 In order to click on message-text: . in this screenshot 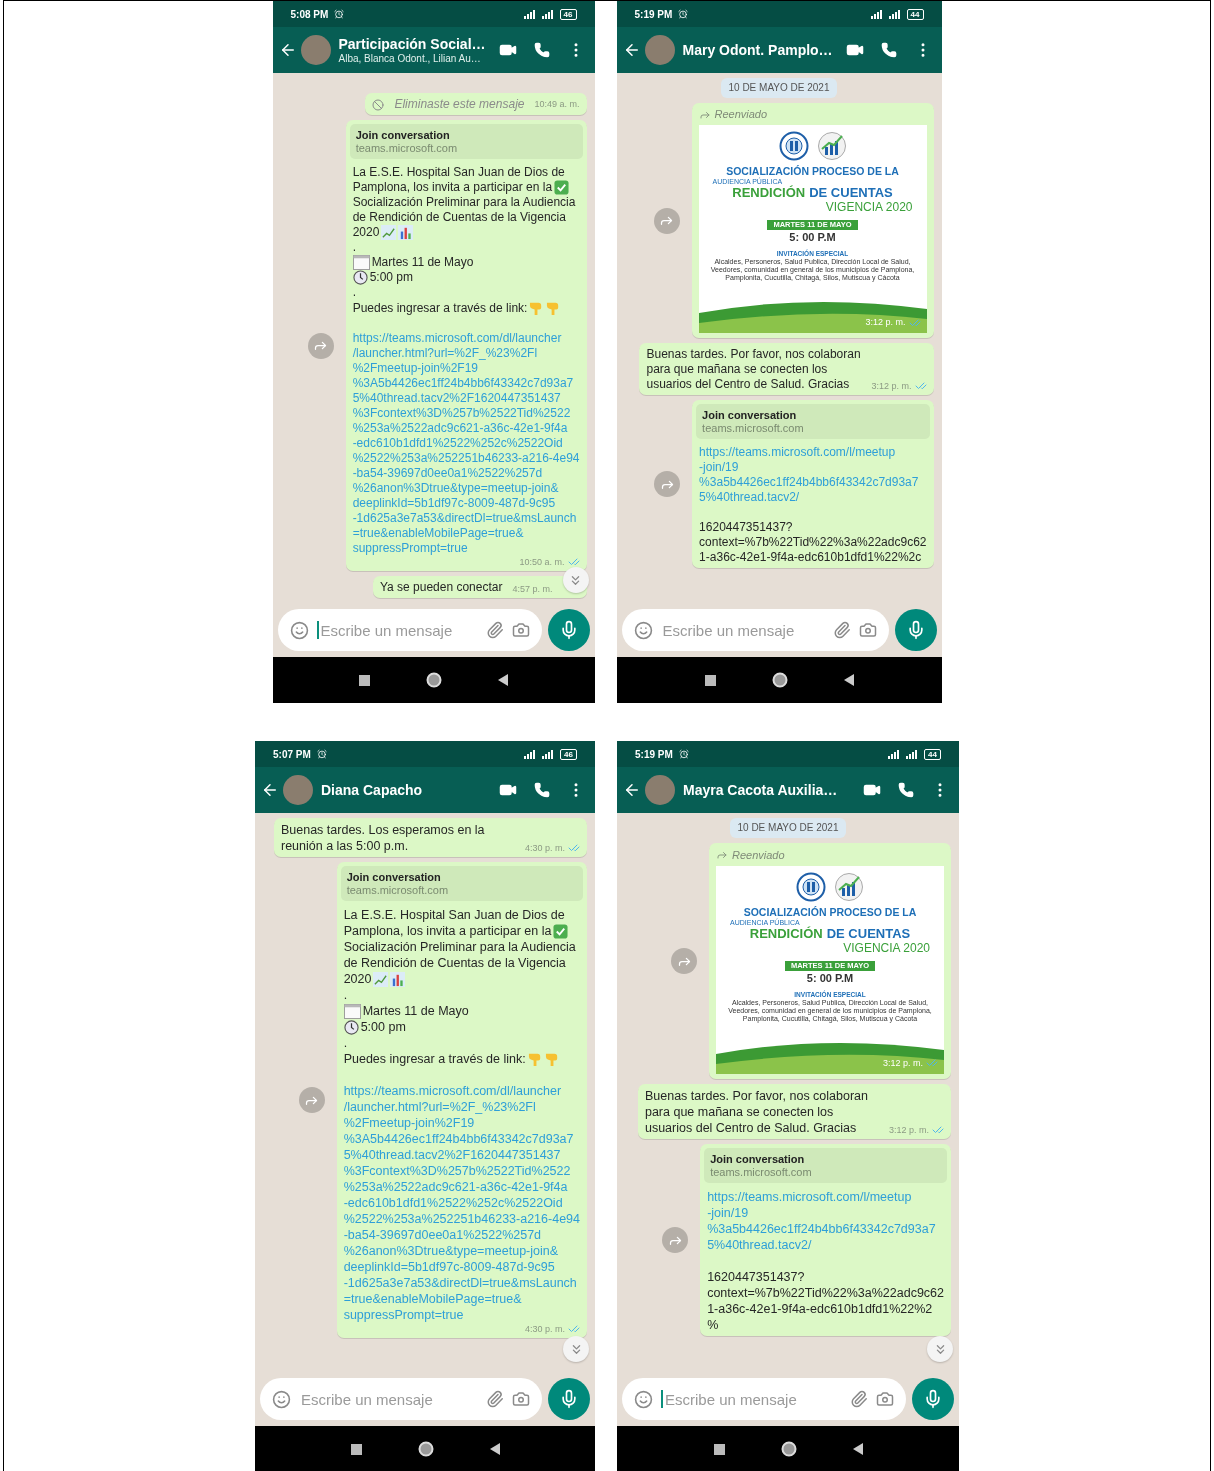, I will do `click(354, 292)`.